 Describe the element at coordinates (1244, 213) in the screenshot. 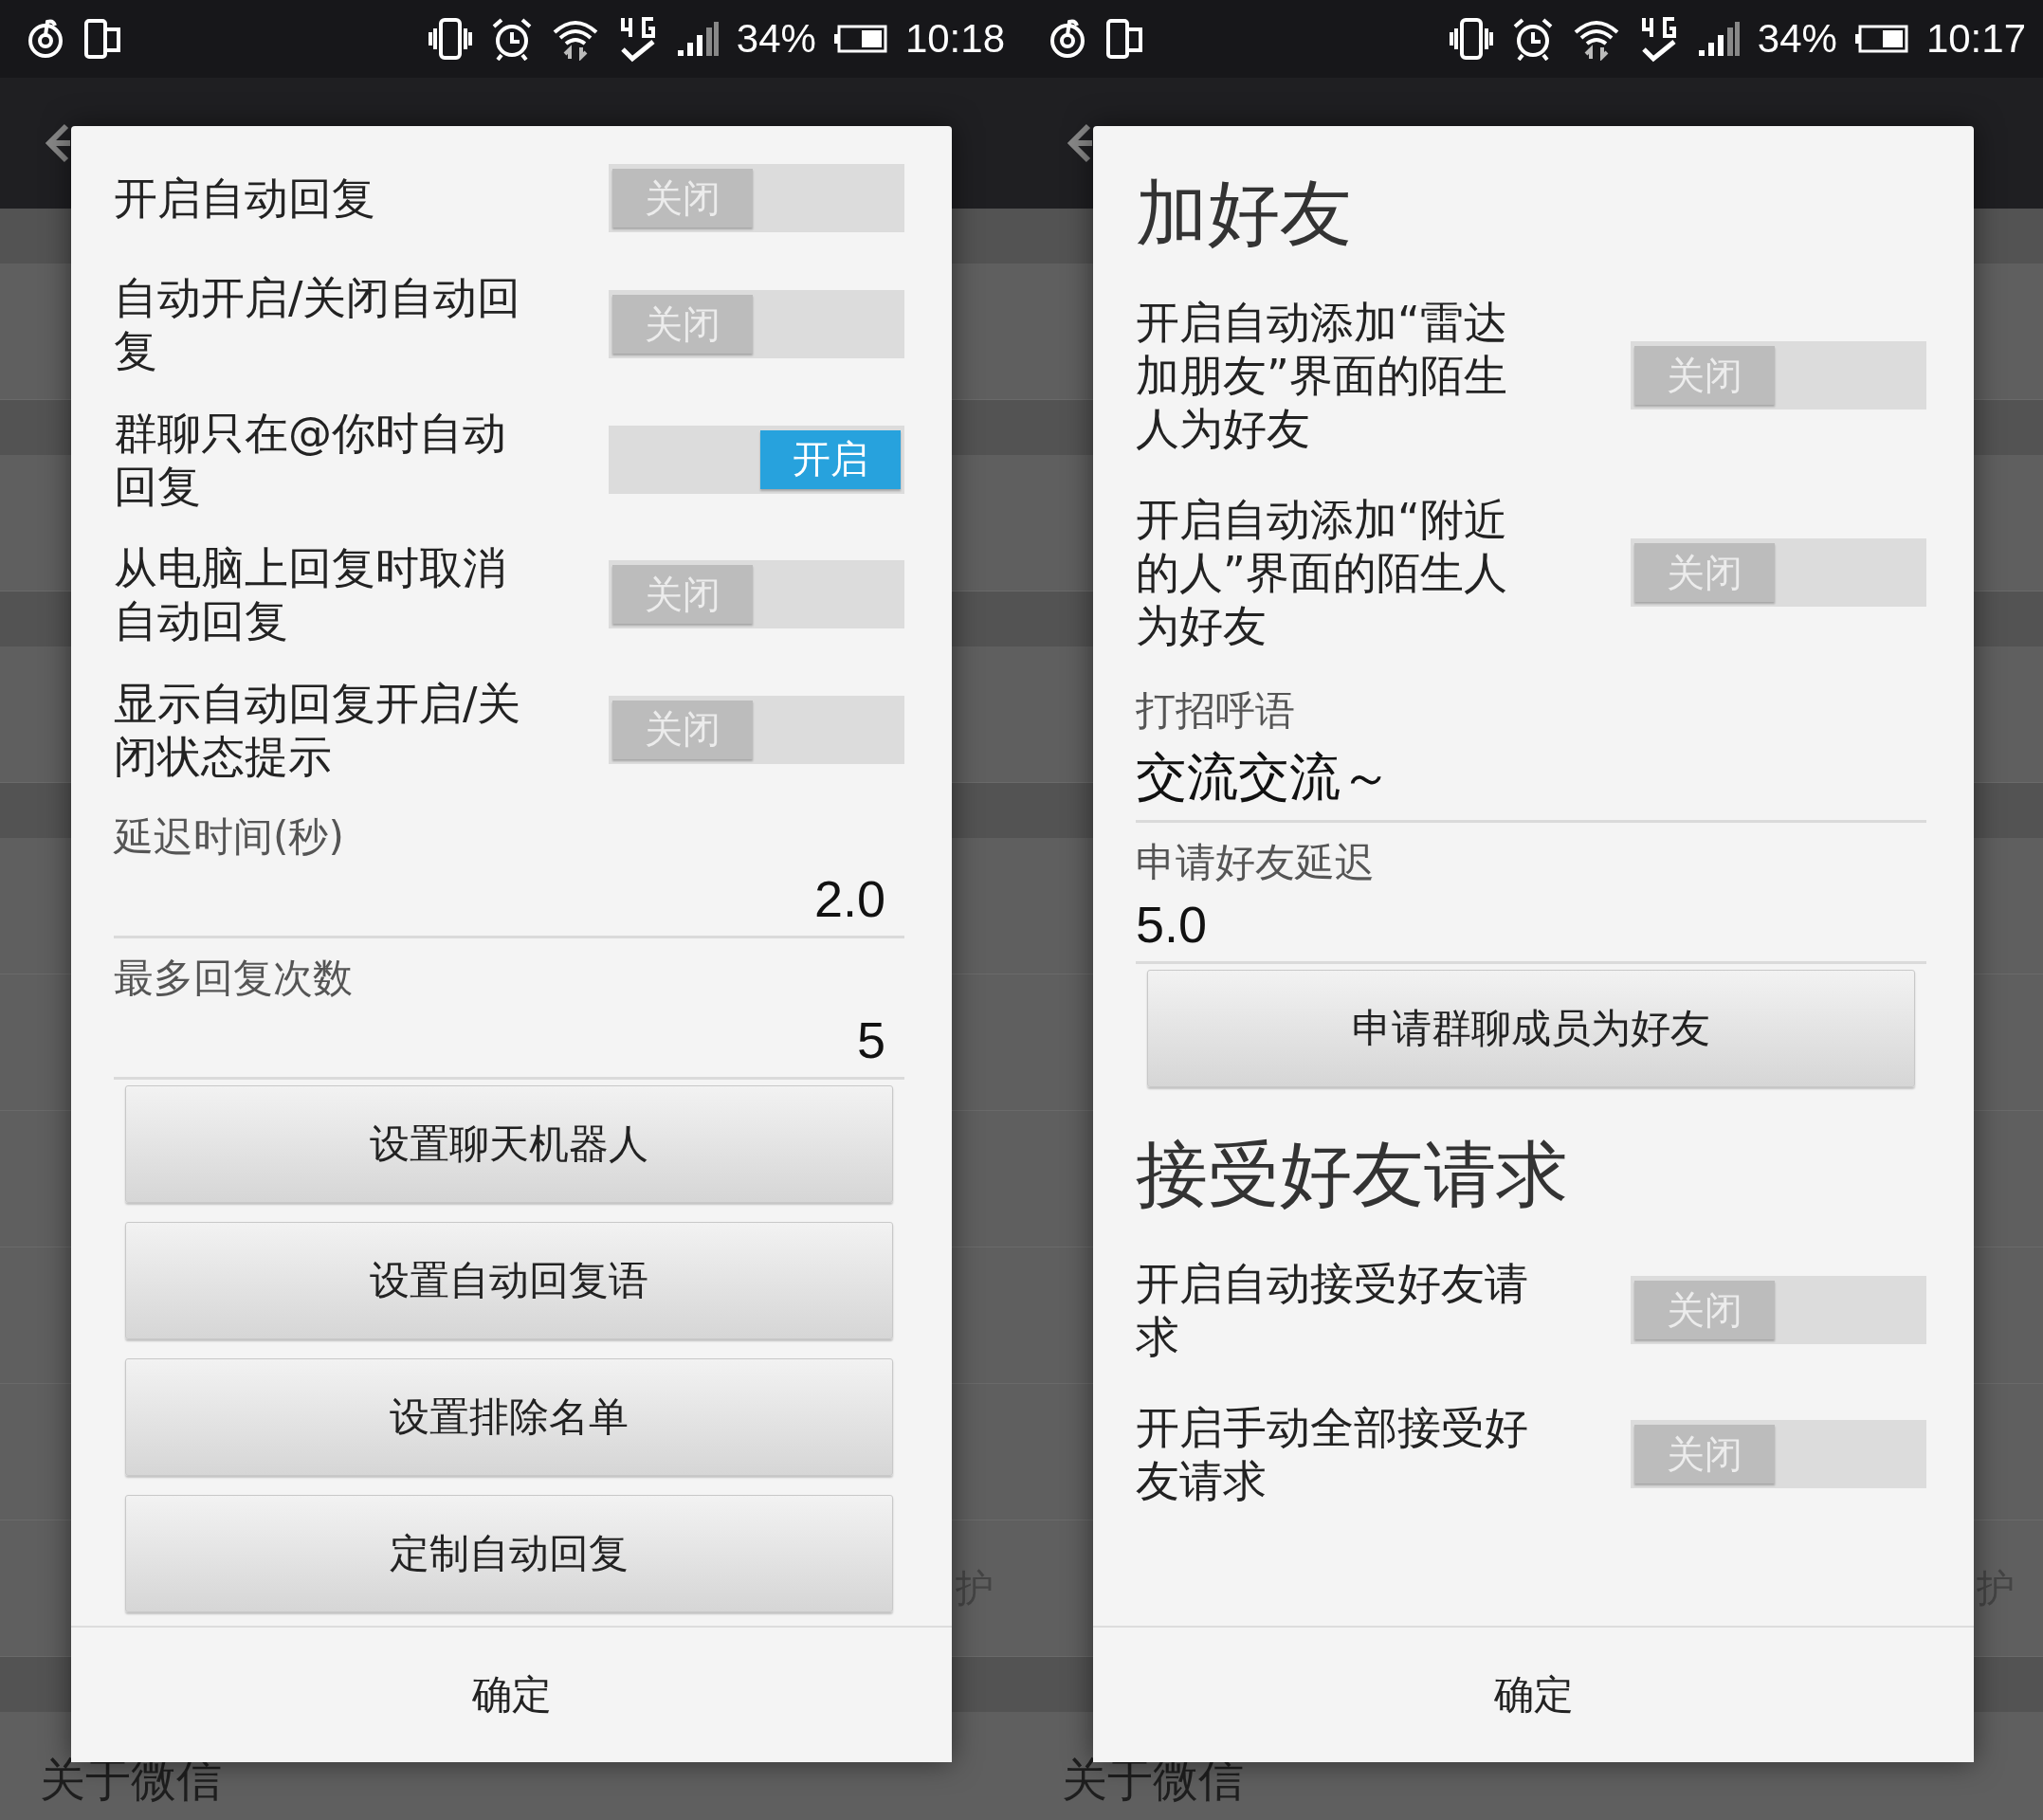

I see `section-heading: 加好友` at that location.